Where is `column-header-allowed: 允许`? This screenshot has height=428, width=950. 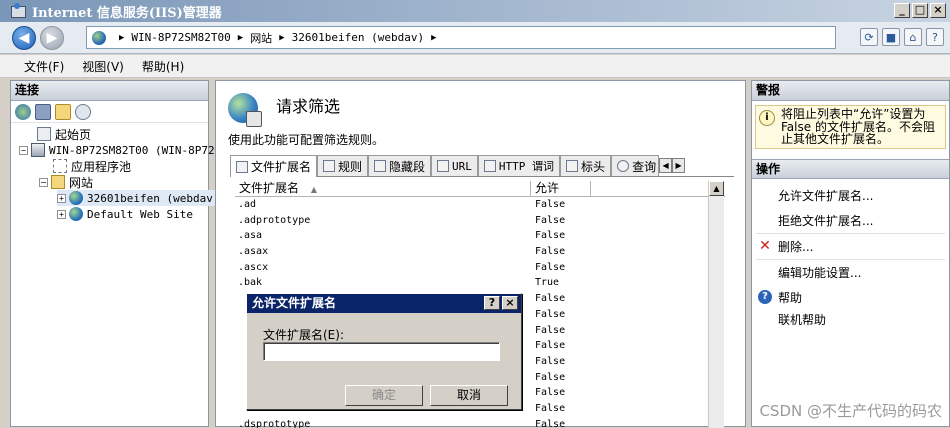 column-header-allowed: 允许 is located at coordinates (561, 188).